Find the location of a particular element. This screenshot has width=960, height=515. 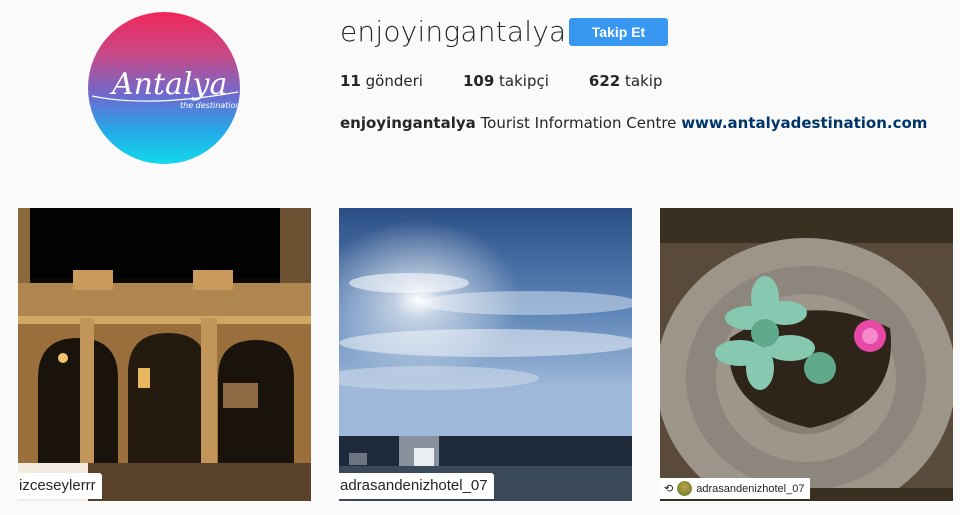

profile-stats: 11 gönderi 109 takipçi 622 takip is located at coordinates (521, 81).